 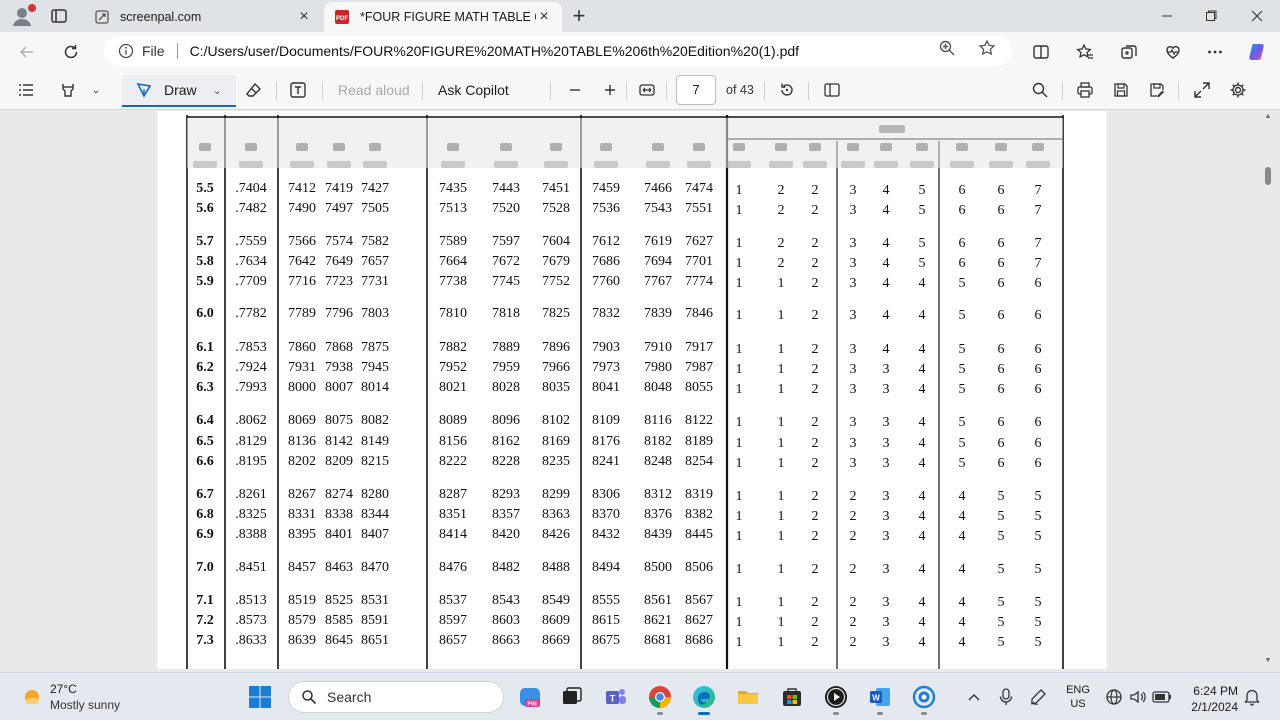 I want to click on page-count: of 43, so click(x=740, y=90).